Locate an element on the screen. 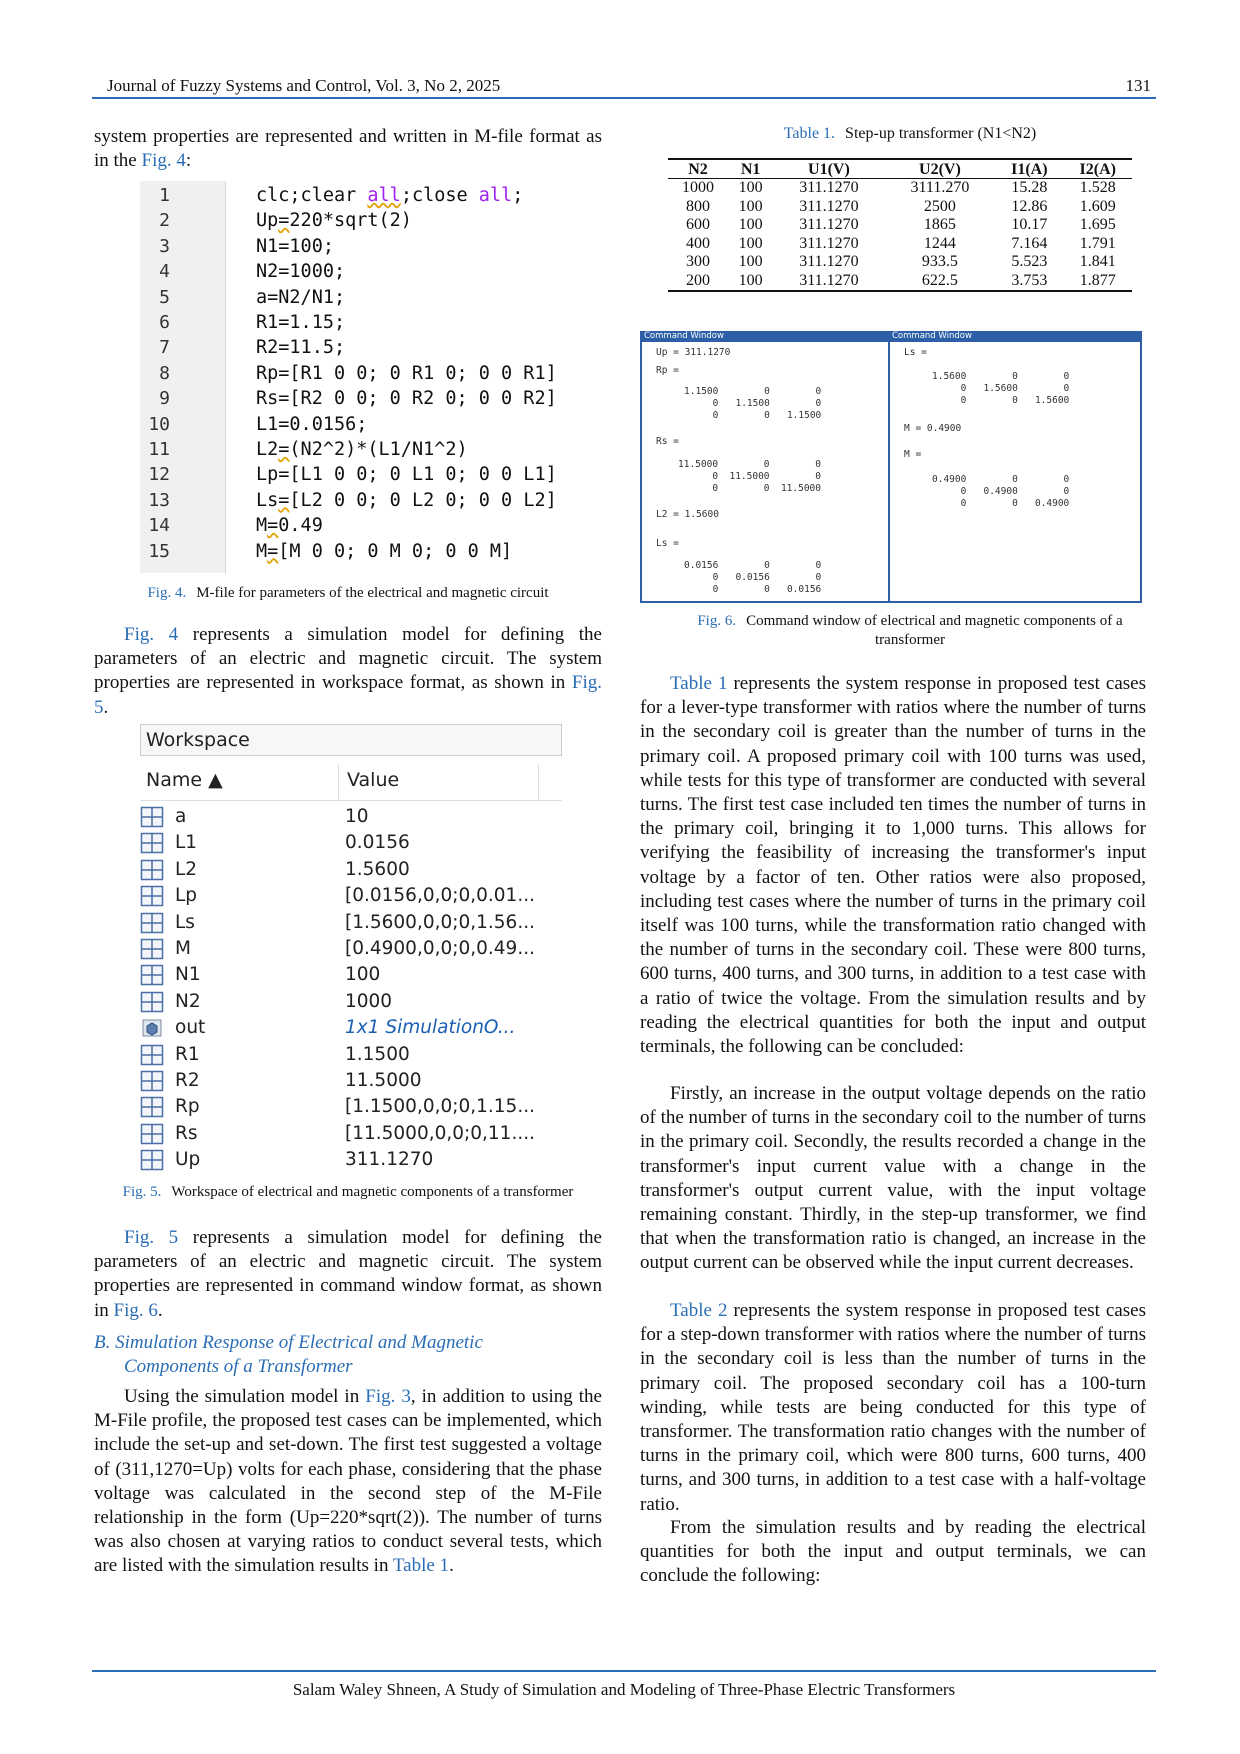 The height and width of the screenshot is (1754, 1240). workspace-variable-row: R1 1.1500 is located at coordinates (351, 1056).